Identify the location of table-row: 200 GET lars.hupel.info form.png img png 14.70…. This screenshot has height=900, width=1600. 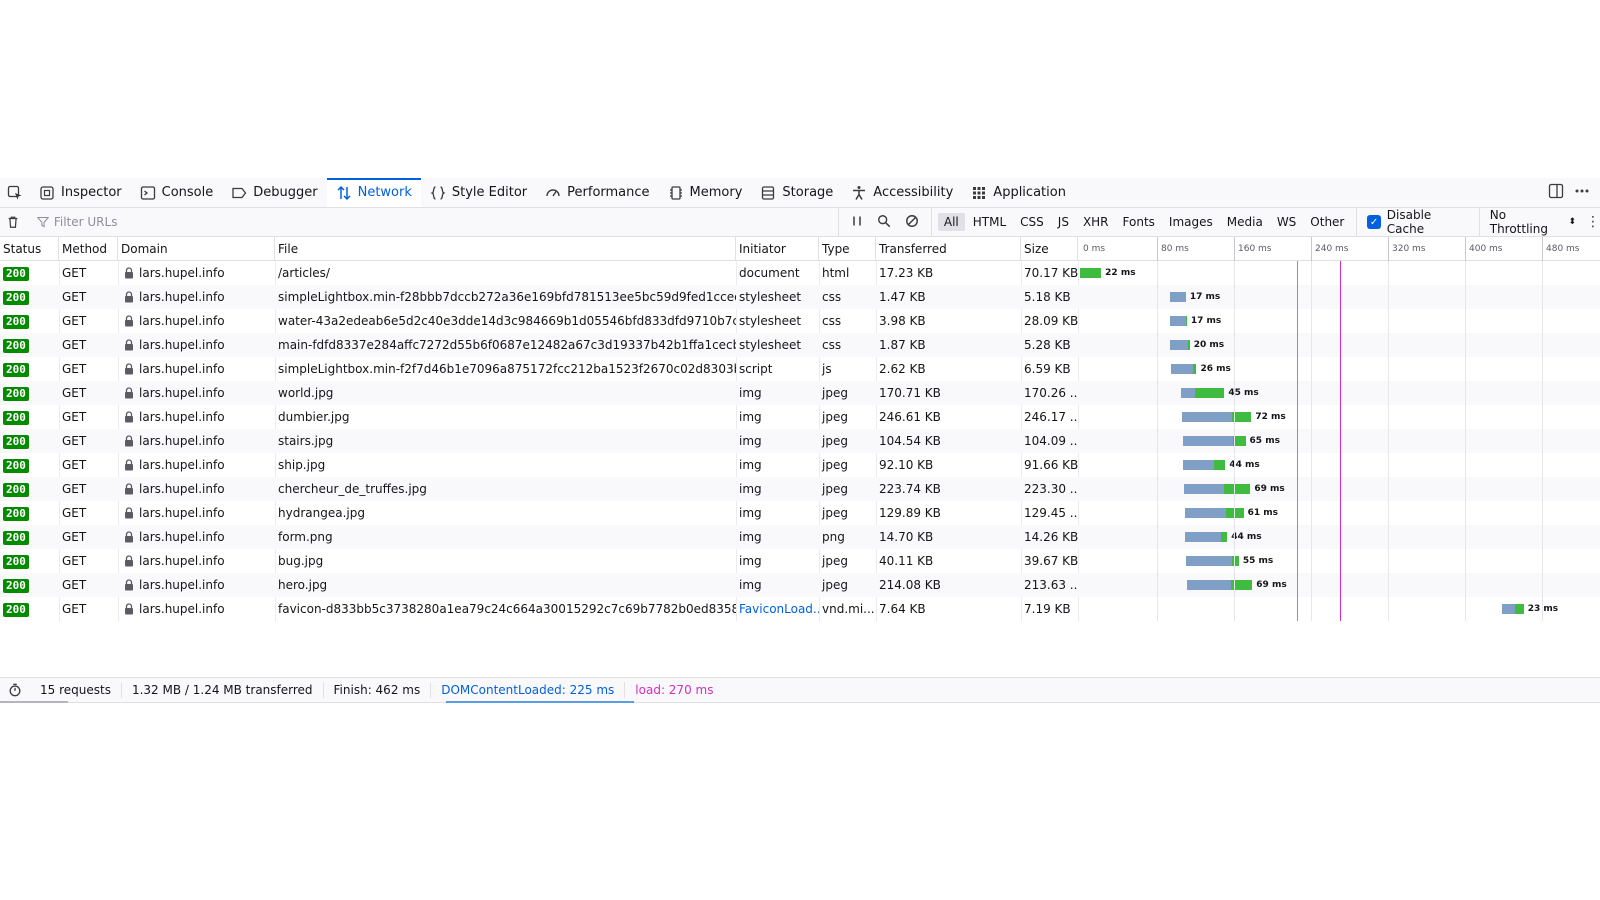
(800, 537).